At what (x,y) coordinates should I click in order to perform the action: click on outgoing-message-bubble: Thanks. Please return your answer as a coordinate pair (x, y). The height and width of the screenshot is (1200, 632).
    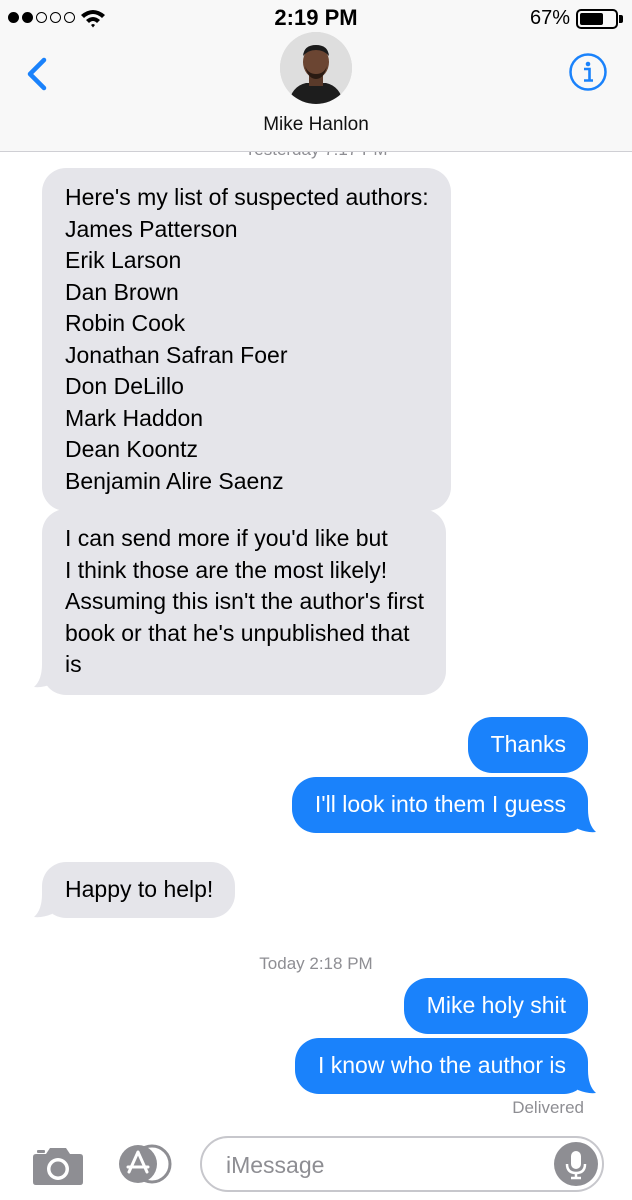
    Looking at the image, I should click on (527, 745).